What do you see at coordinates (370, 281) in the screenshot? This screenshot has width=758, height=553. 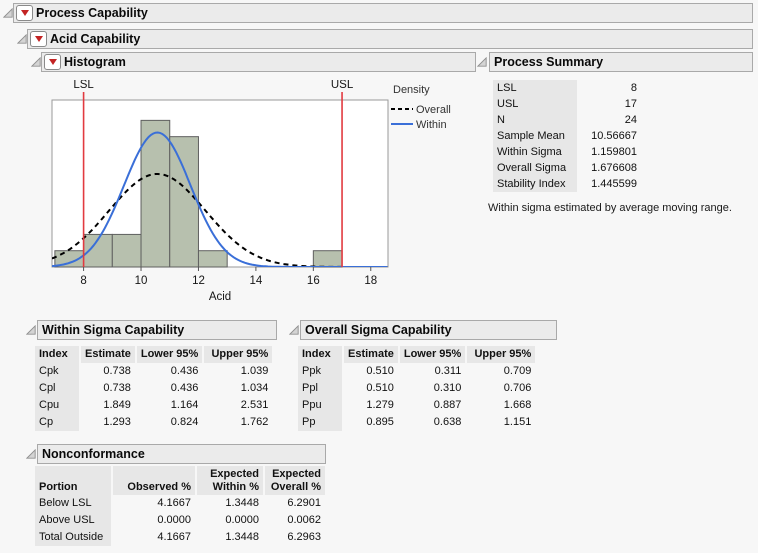 I see `axis-tick-label: 18` at bounding box center [370, 281].